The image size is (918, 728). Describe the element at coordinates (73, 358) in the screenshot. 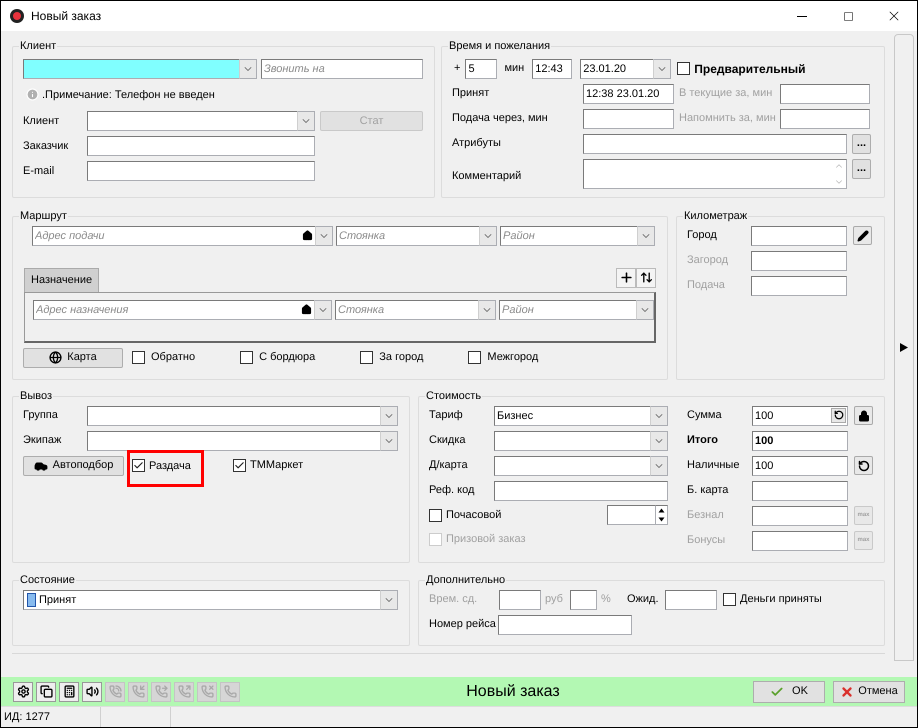

I see `map-button: Карта` at that location.